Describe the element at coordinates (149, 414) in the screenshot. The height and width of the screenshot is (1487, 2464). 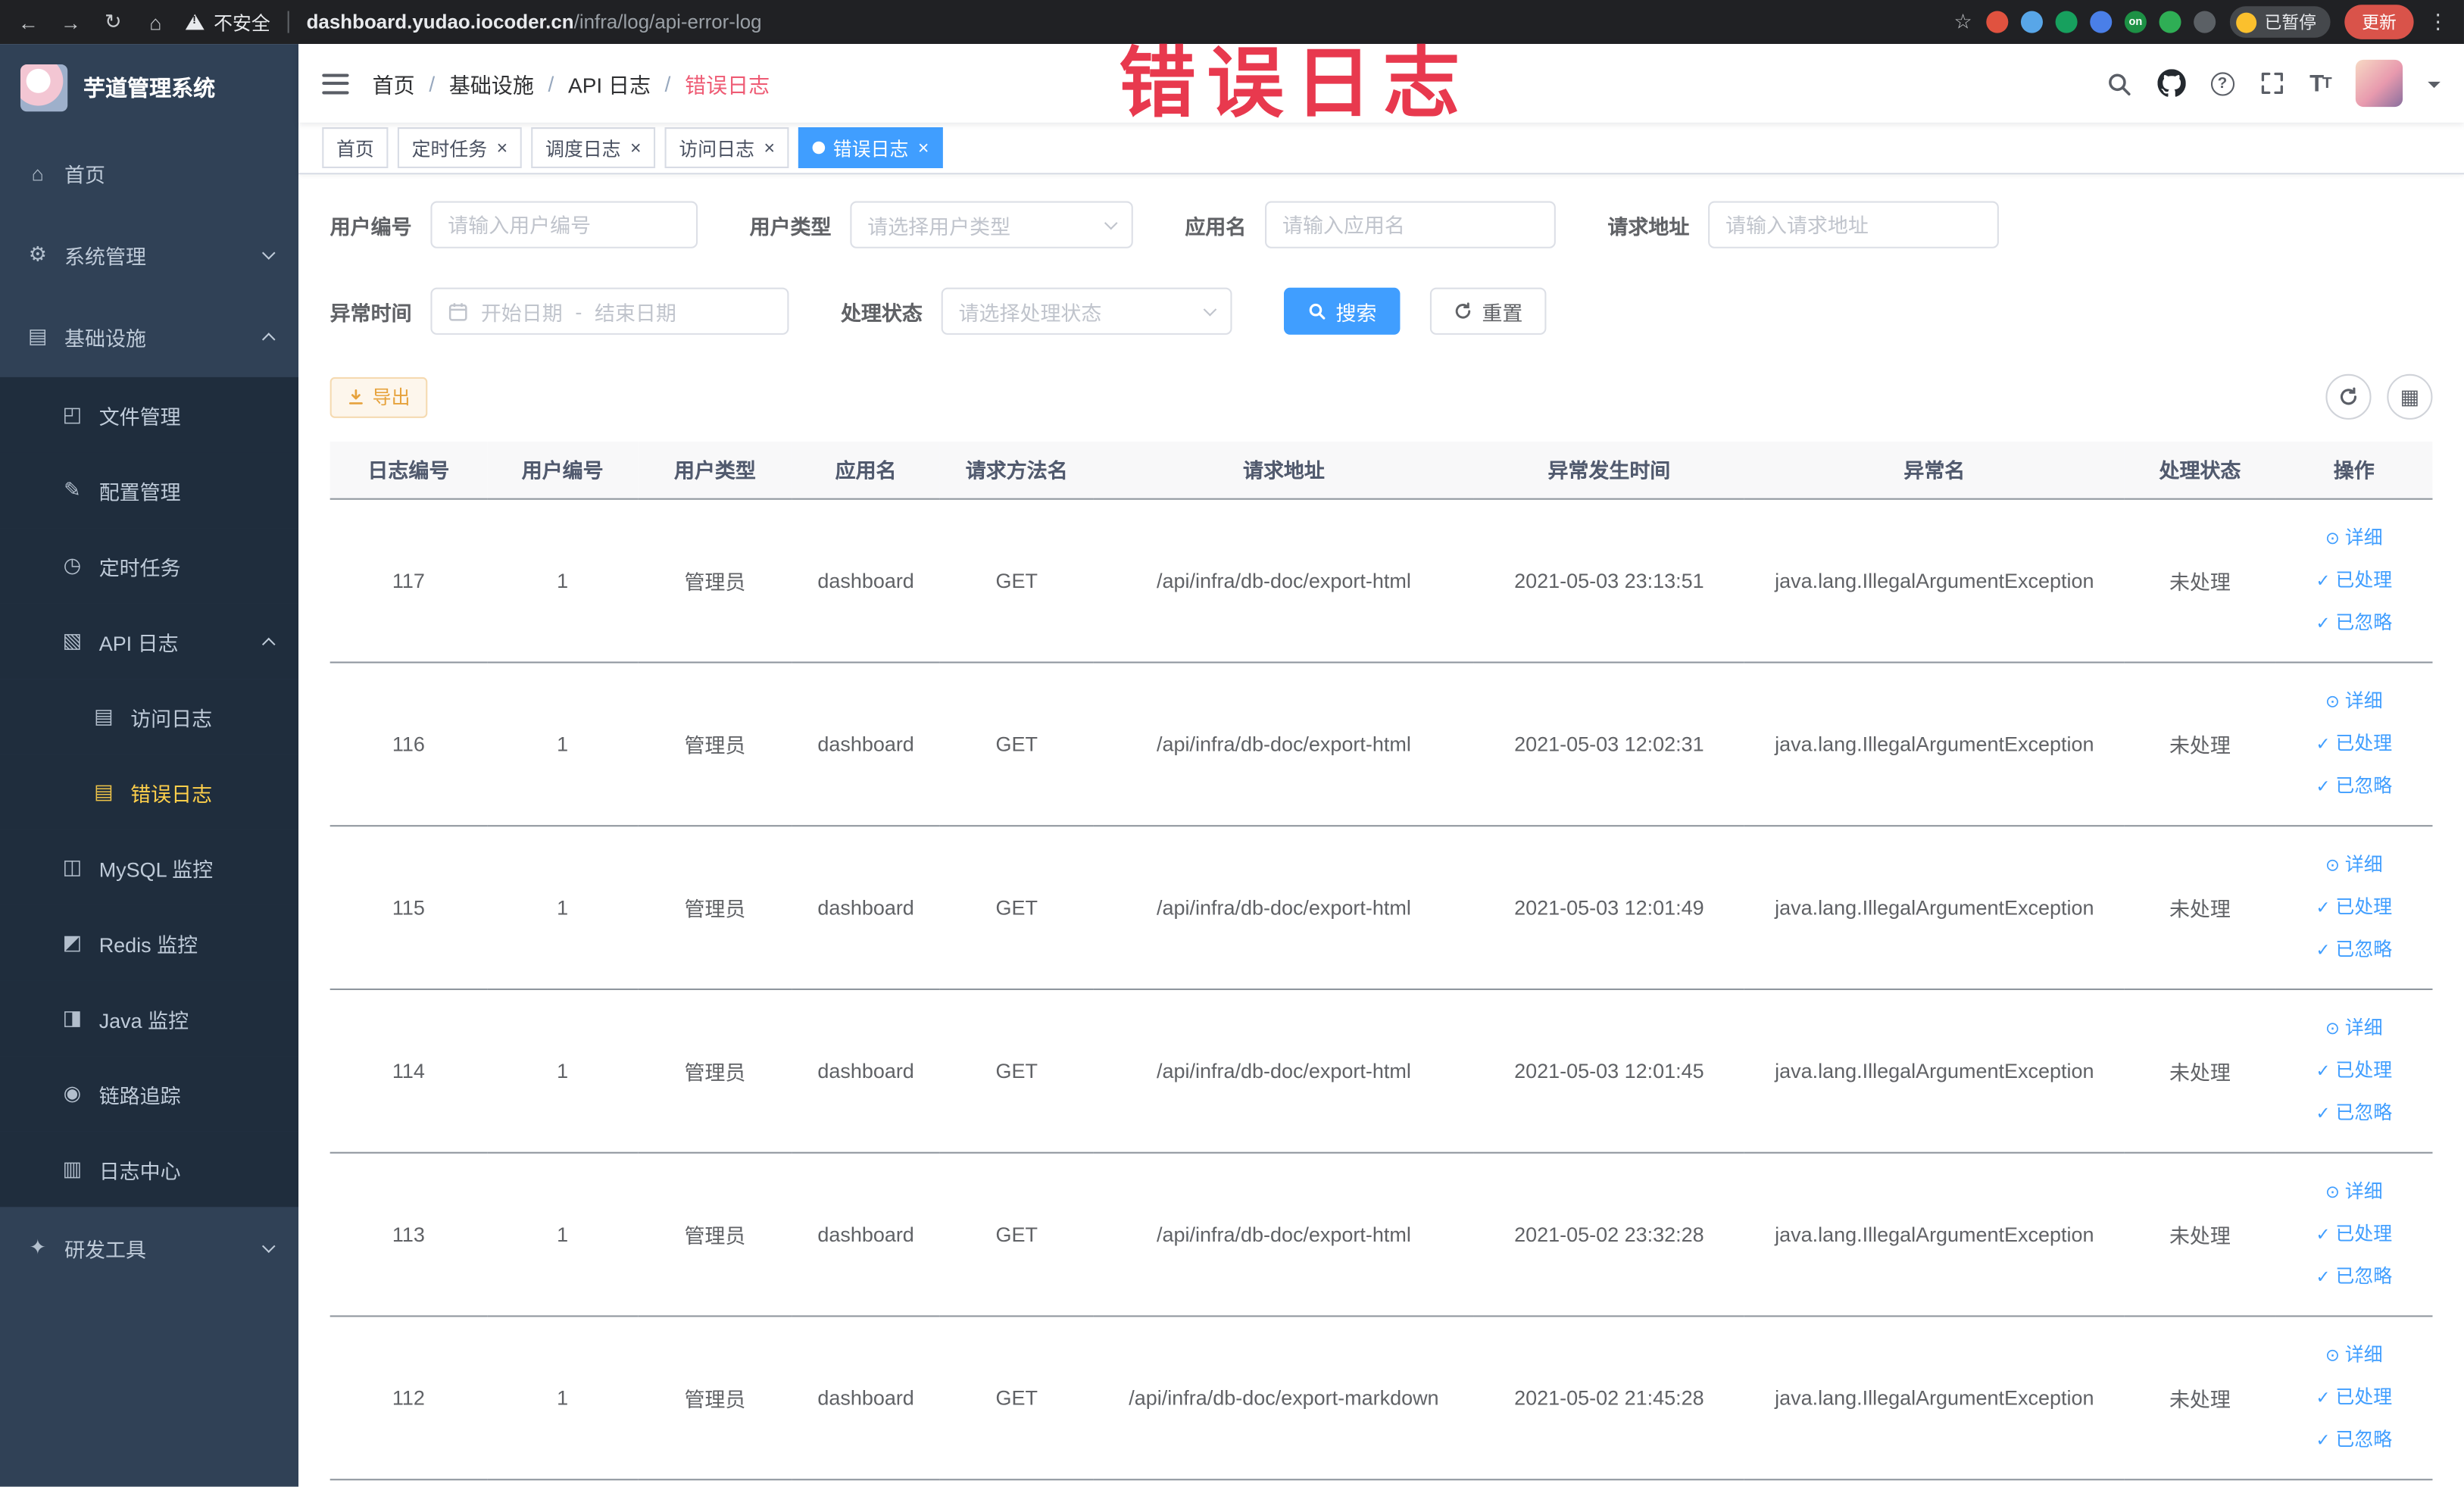
I see `sidebar-item-file-mgmt: ◰ 文件管理` at that location.